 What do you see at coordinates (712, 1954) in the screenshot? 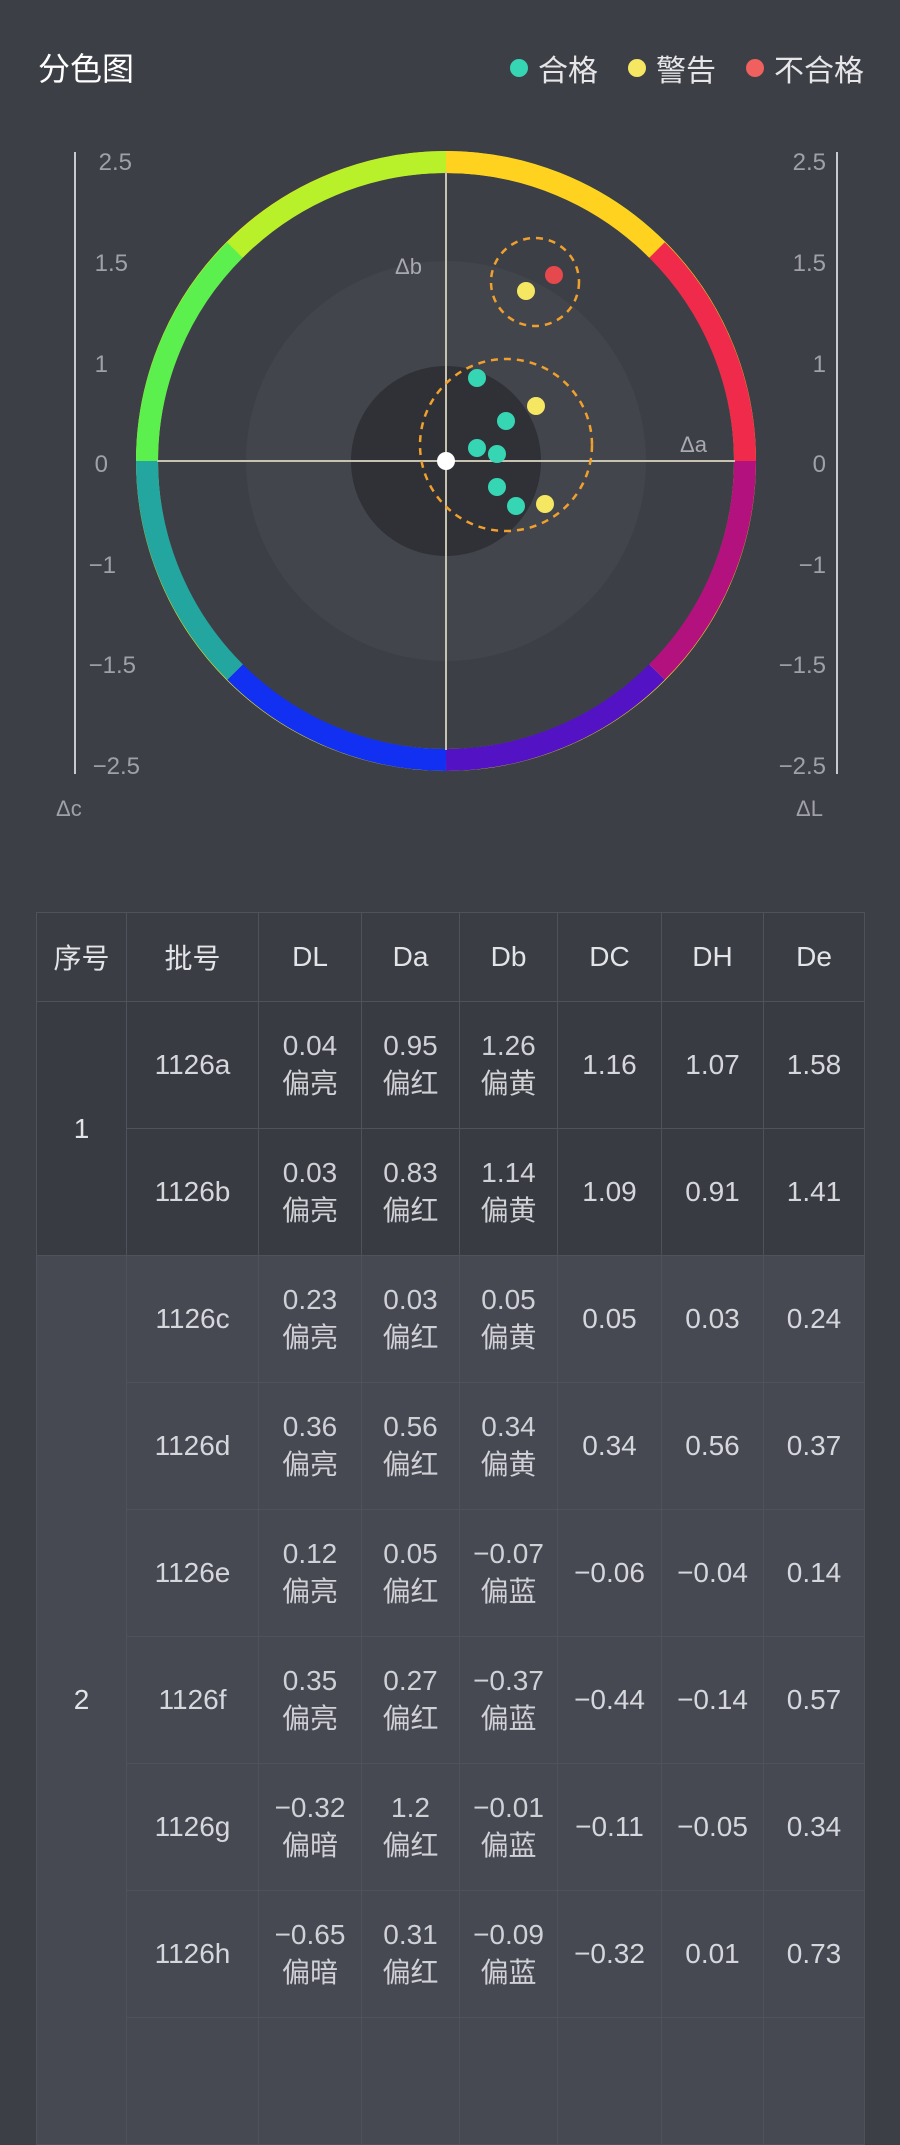
I see `dh-cell: 0.01` at bounding box center [712, 1954].